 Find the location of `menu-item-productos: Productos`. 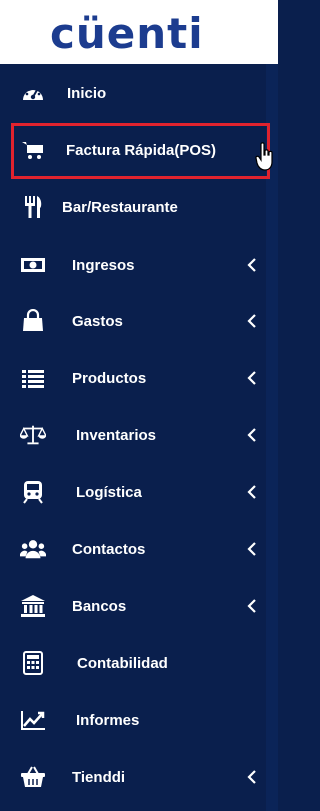

menu-item-productos: Productos is located at coordinates (133, 378).